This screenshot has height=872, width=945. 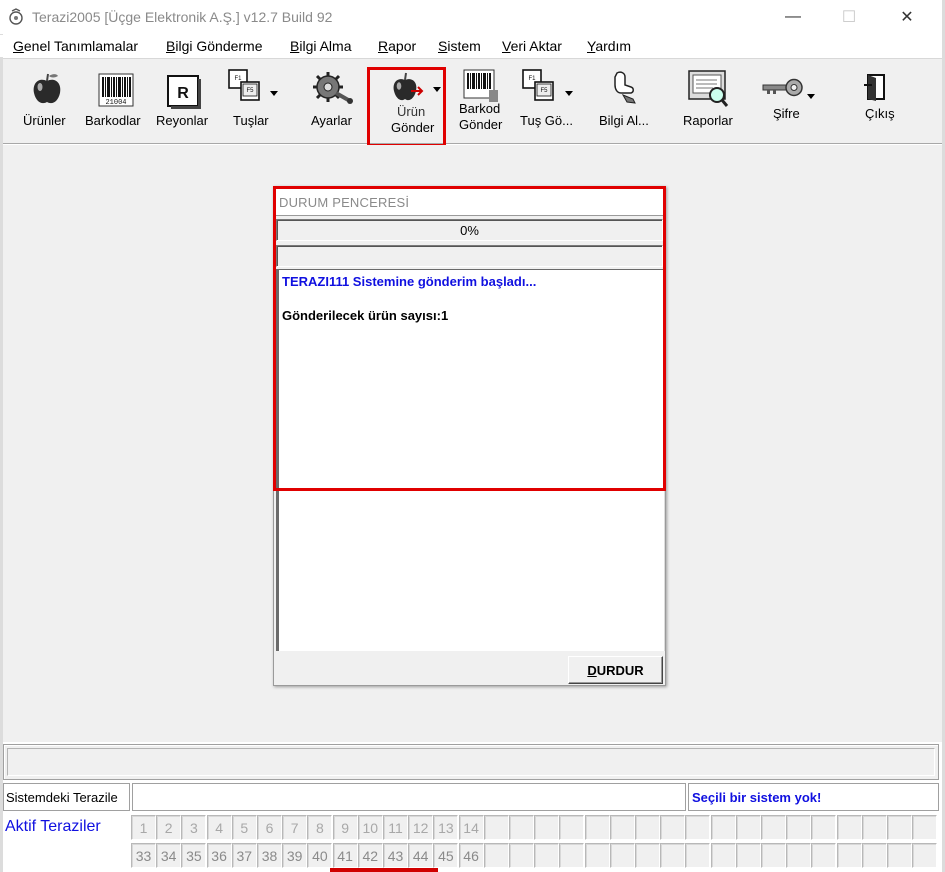 What do you see at coordinates (907, 17) in the screenshot?
I see `close-button: ✕` at bounding box center [907, 17].